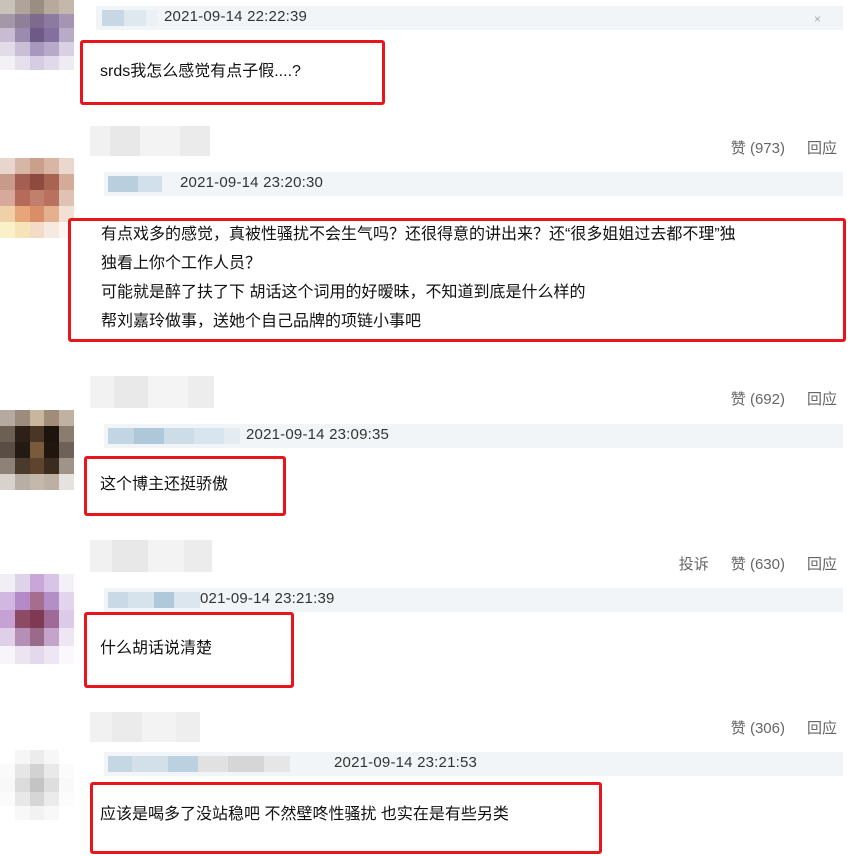 This screenshot has height=856, width=865. Describe the element at coordinates (236, 16) in the screenshot. I see `comment-timestamp: 2021-09-14 22:22:39` at that location.